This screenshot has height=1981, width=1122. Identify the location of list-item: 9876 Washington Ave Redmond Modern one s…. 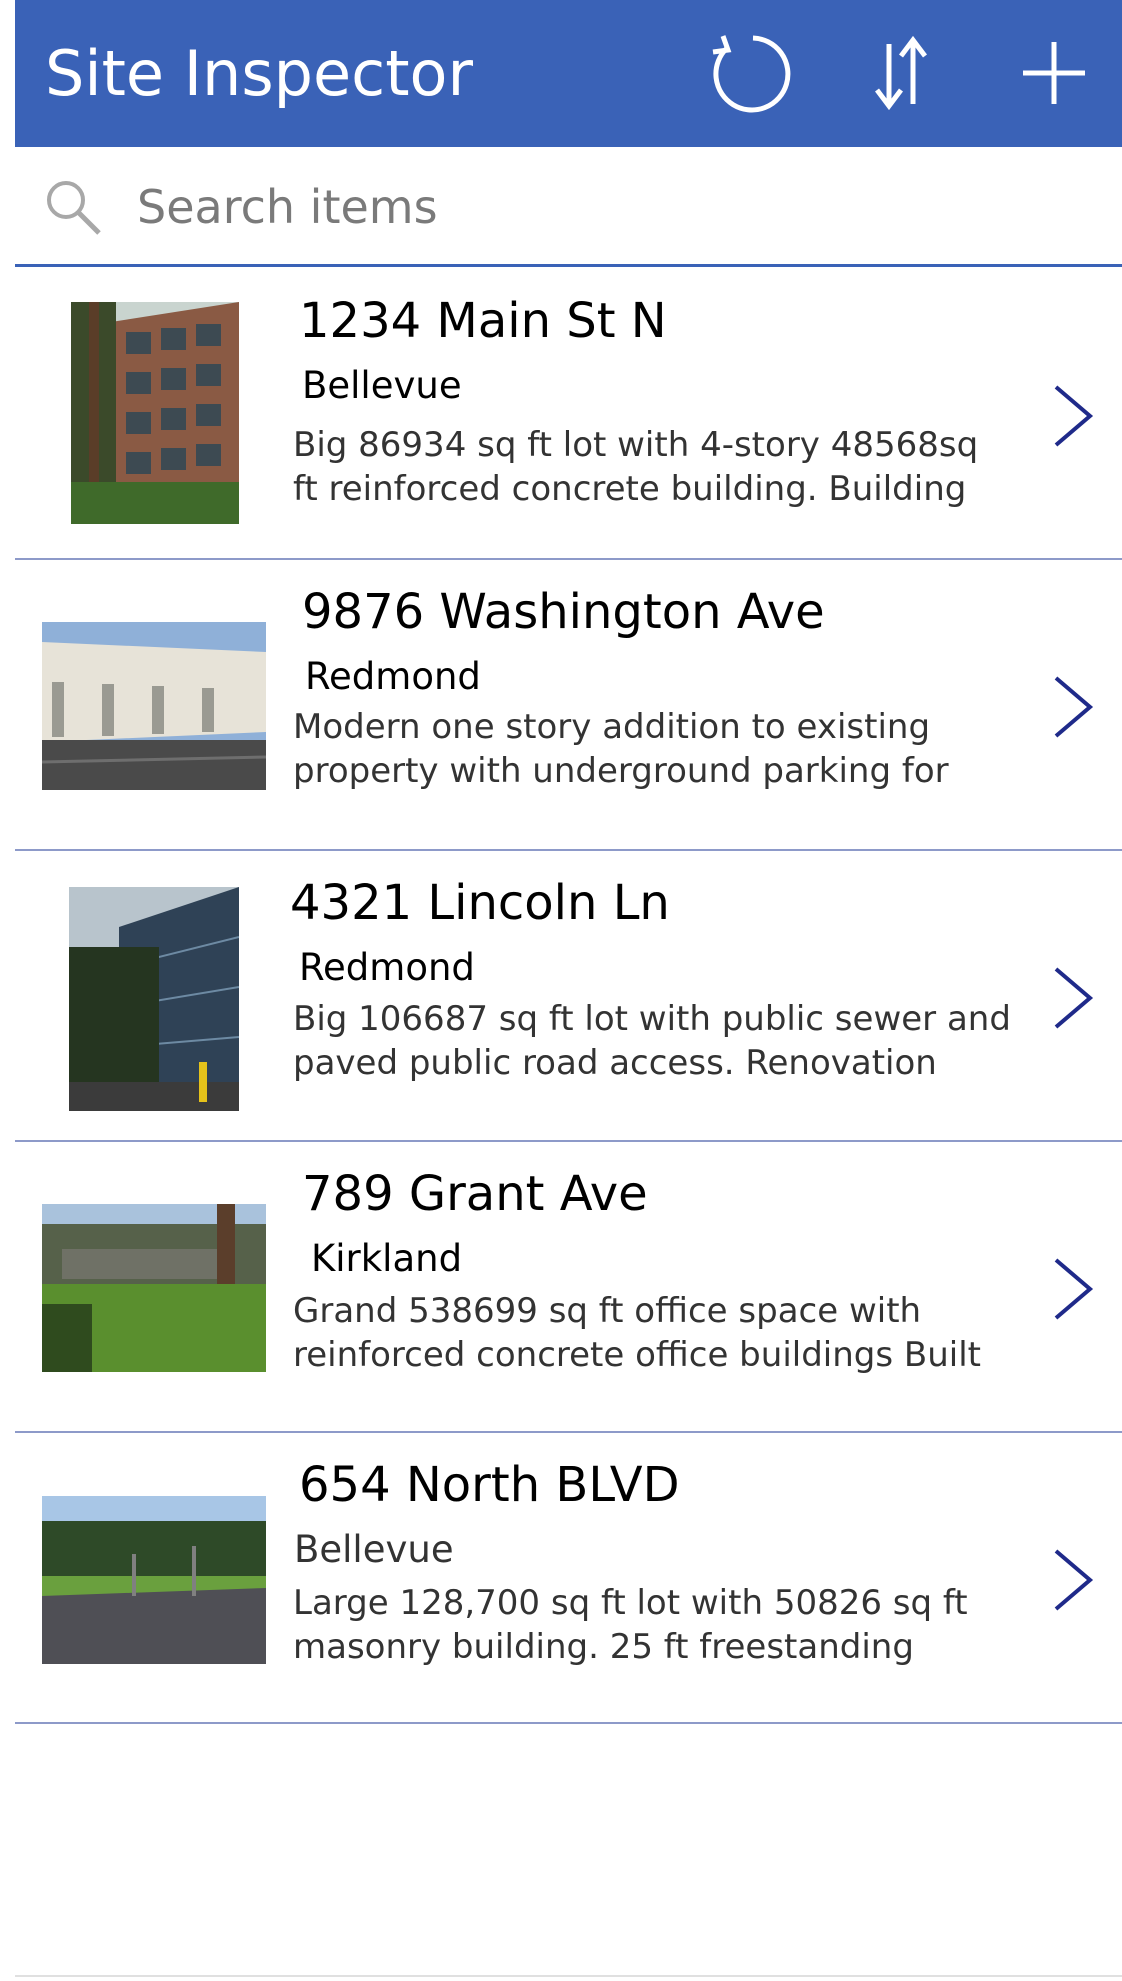
(568, 705).